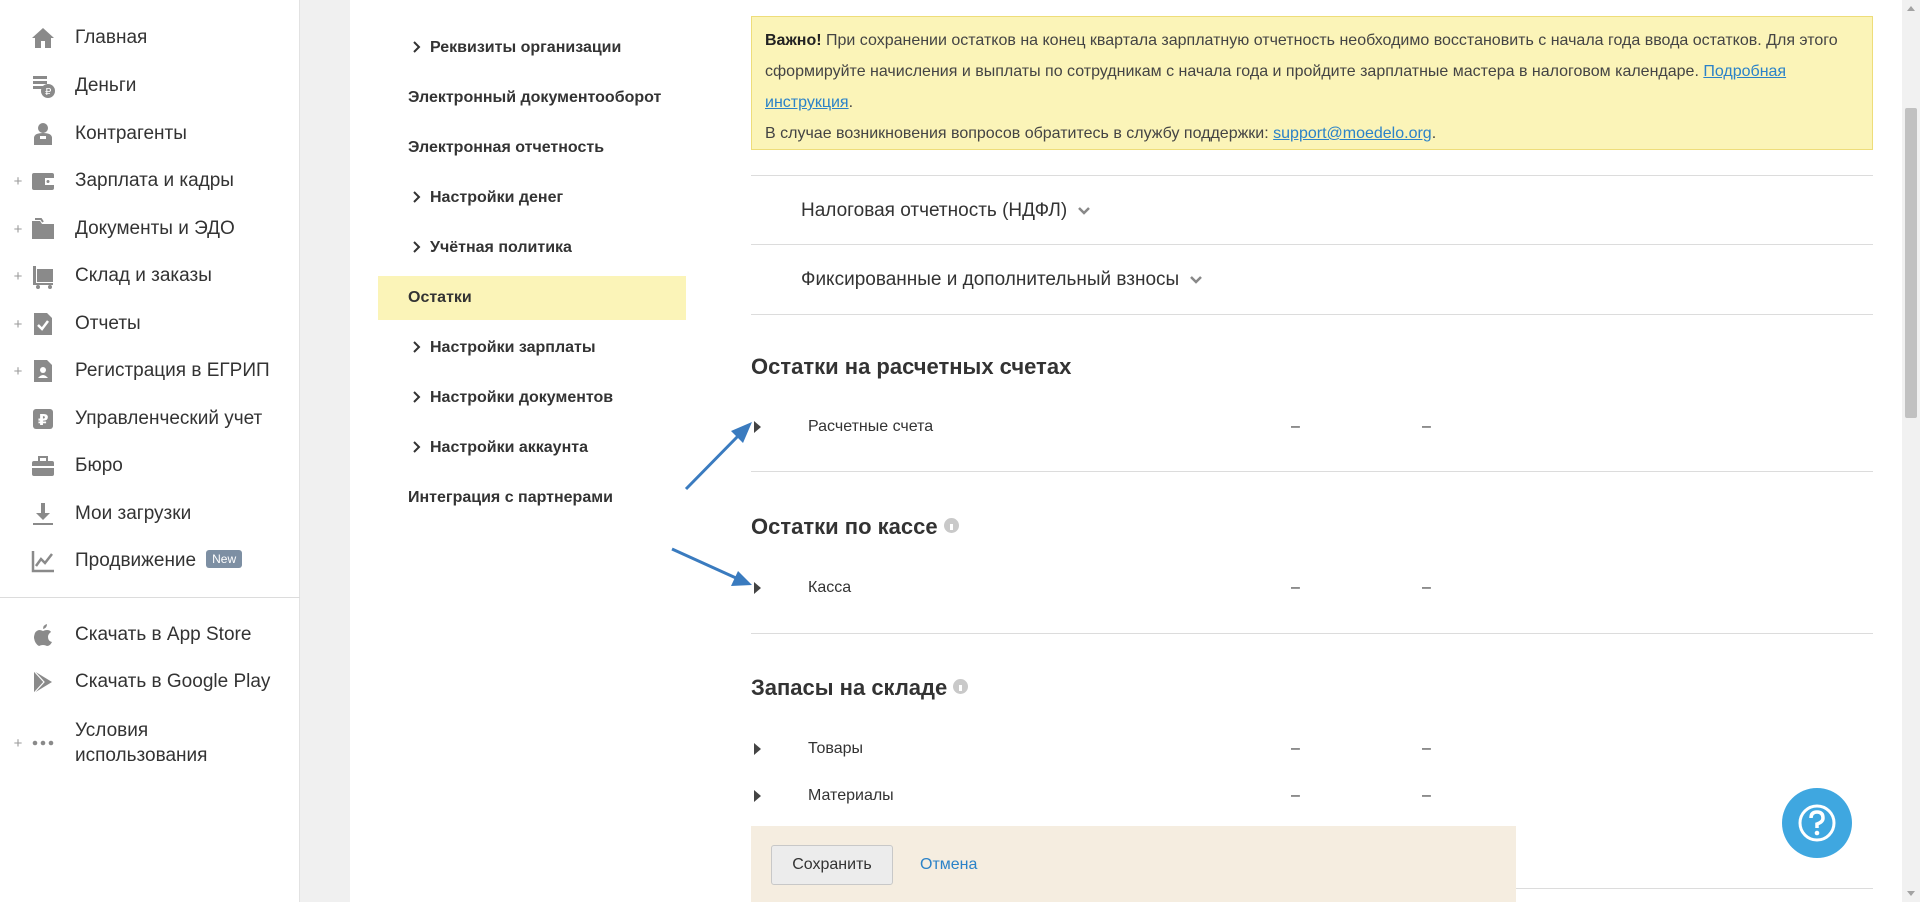  Describe the element at coordinates (43, 86) in the screenshot. I see `money-icon: ₽` at that location.